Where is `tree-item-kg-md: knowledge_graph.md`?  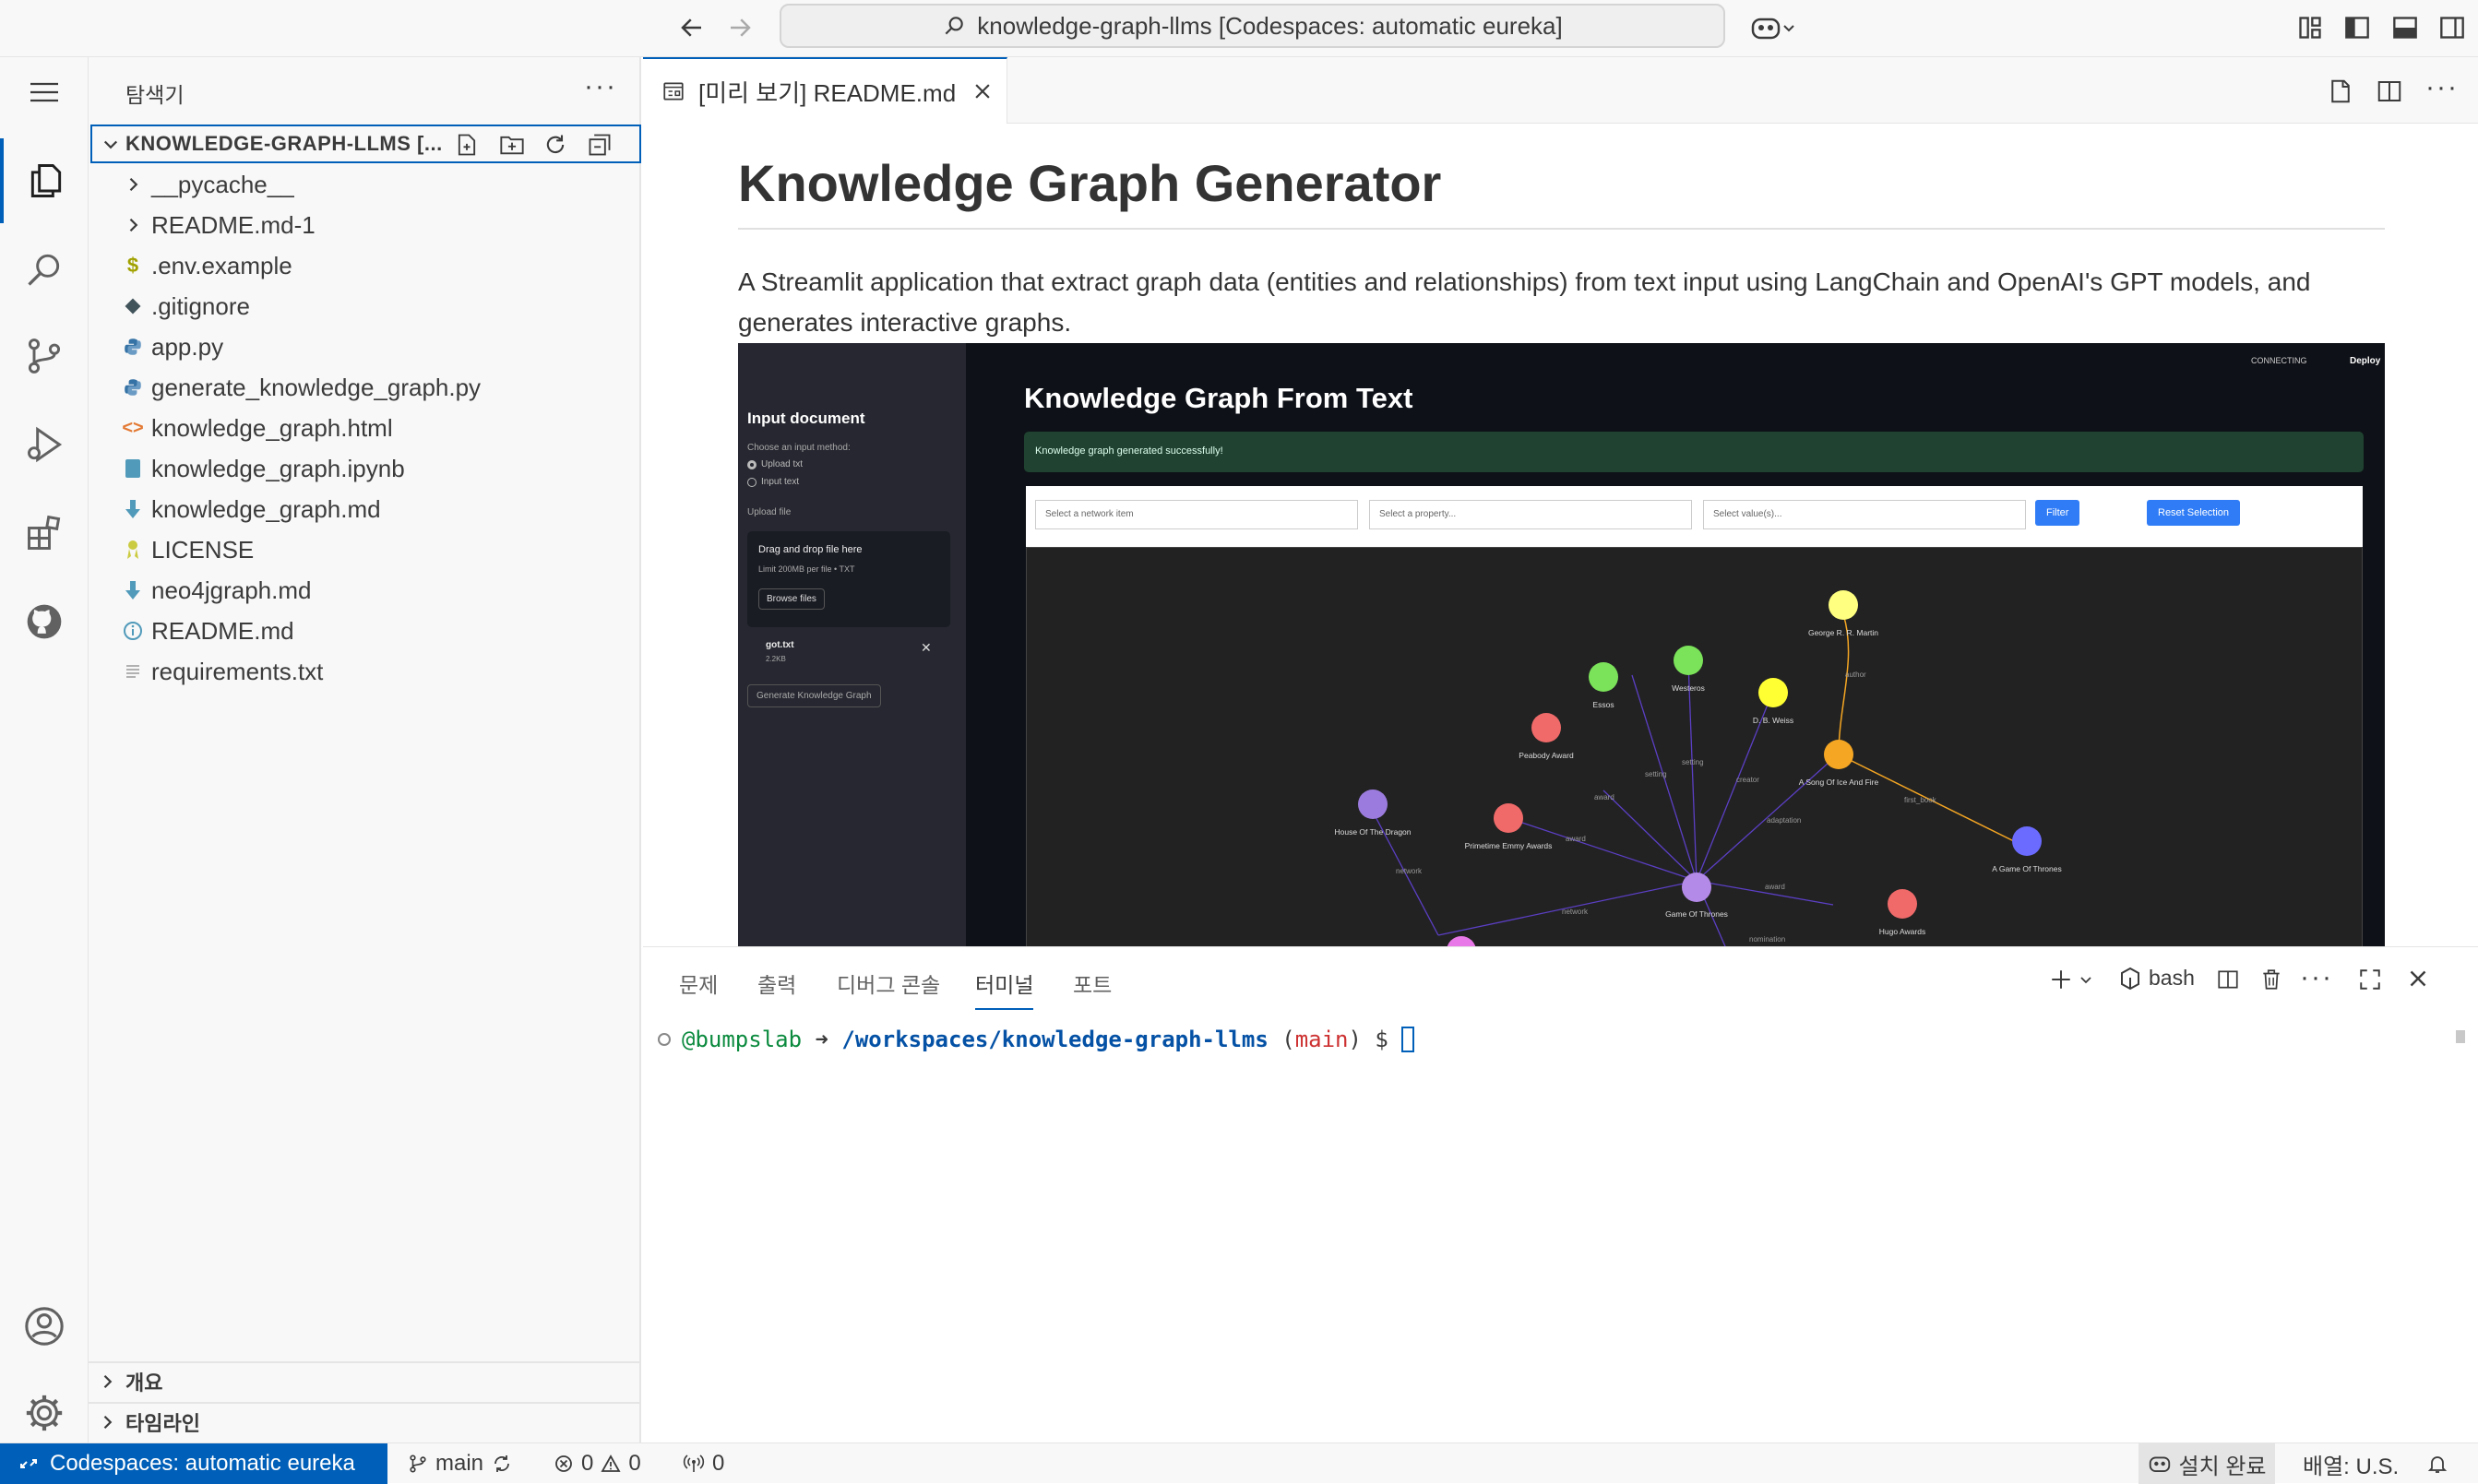 tree-item-kg-md: knowledge_graph.md is located at coordinates (364, 509).